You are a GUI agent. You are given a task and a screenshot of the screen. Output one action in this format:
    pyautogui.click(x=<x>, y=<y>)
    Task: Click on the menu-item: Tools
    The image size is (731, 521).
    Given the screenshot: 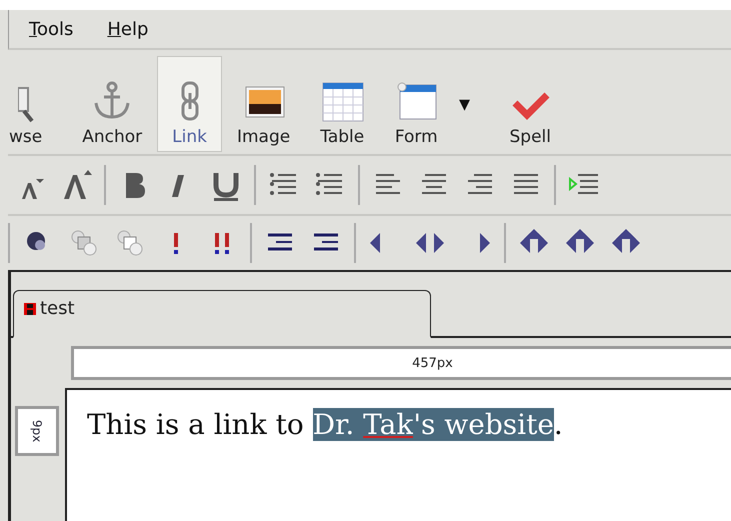 What is the action you would take?
    pyautogui.click(x=51, y=29)
    